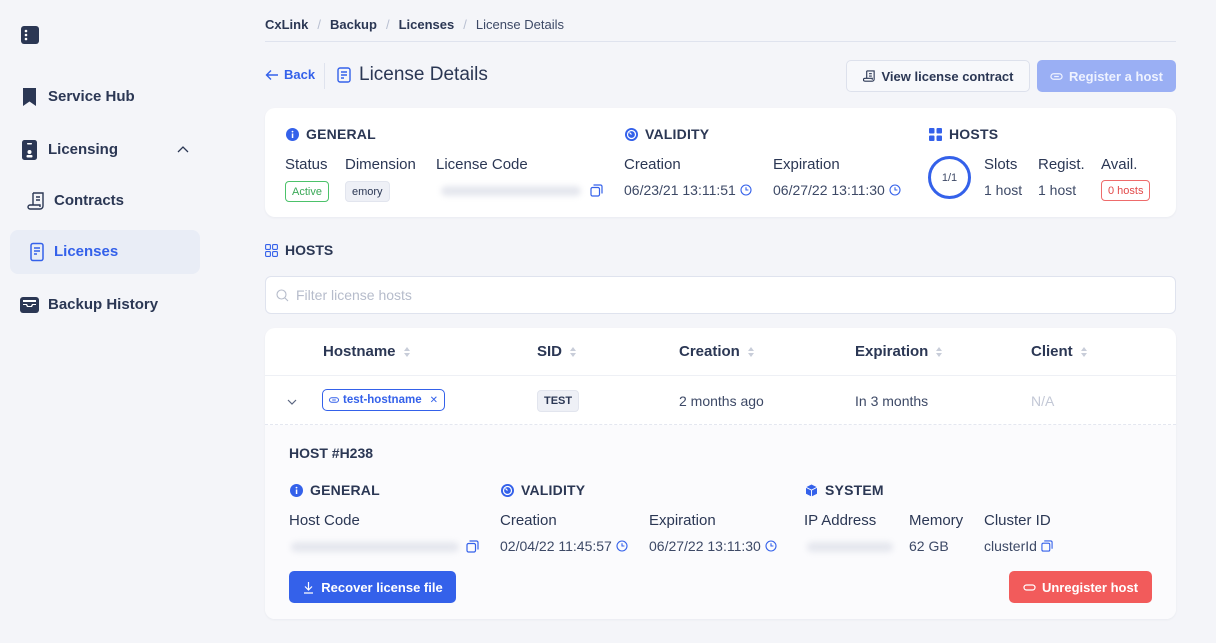 The height and width of the screenshot is (643, 1216). I want to click on sidebar-item-label: Service Hub, so click(91, 96).